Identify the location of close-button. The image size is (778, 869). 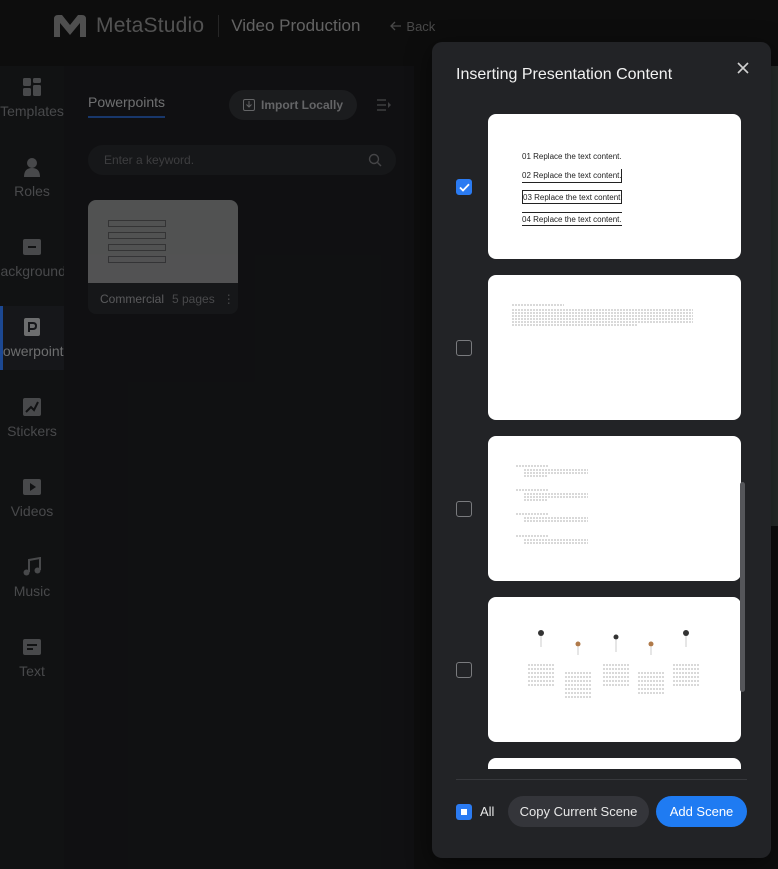
(743, 68).